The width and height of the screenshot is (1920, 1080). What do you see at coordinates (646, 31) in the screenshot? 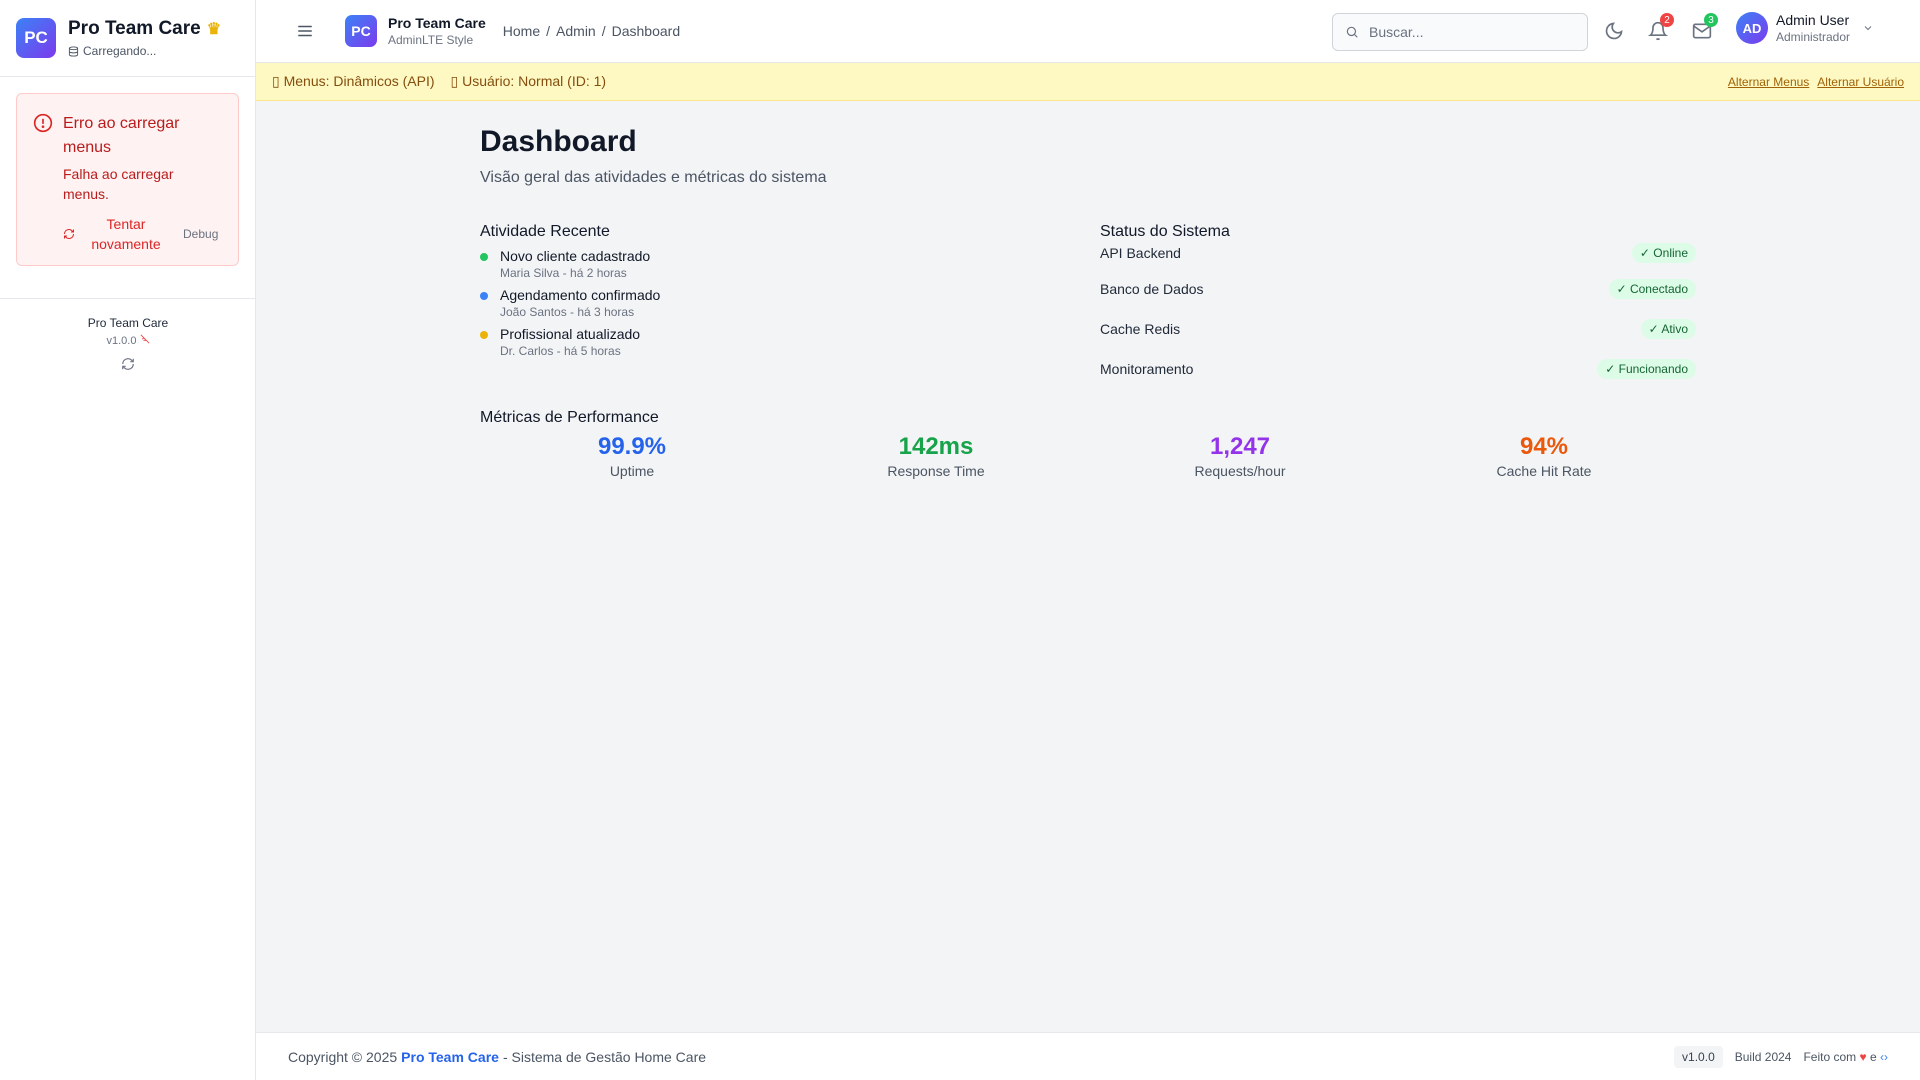
I see `breadcrumb-dashboard: Dashboard` at bounding box center [646, 31].